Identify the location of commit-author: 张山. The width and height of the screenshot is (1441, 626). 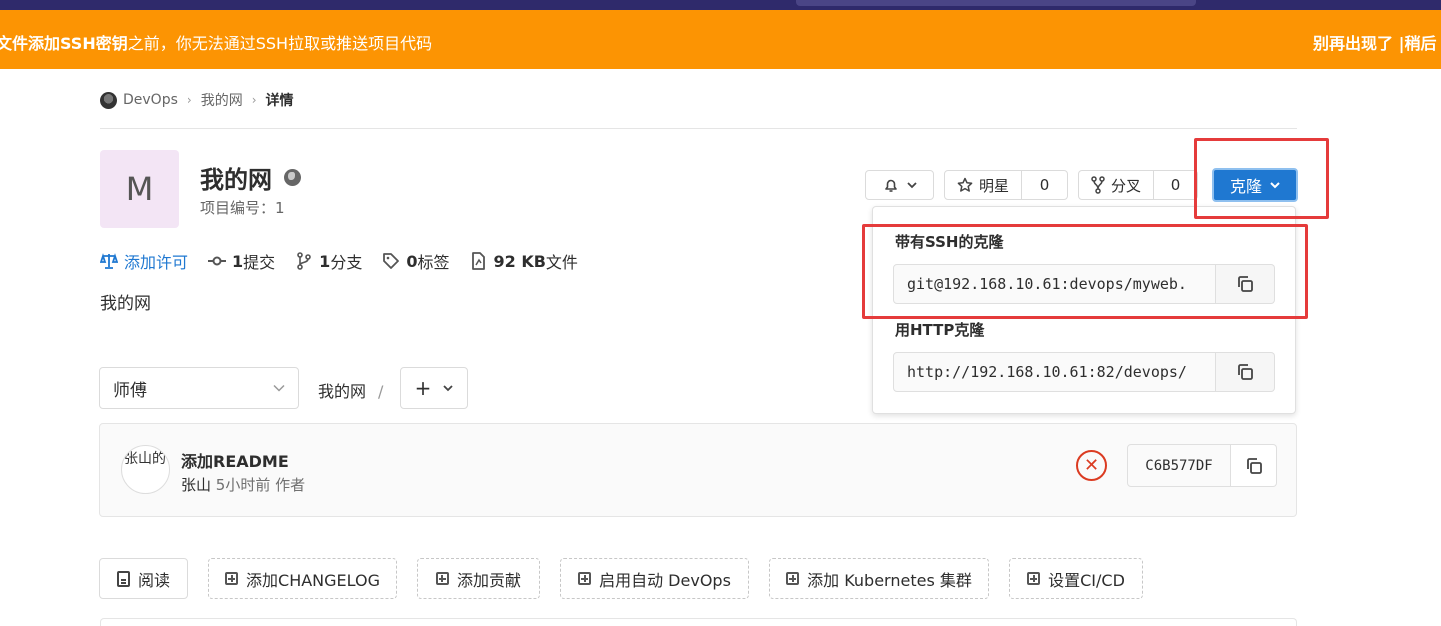
(196, 485).